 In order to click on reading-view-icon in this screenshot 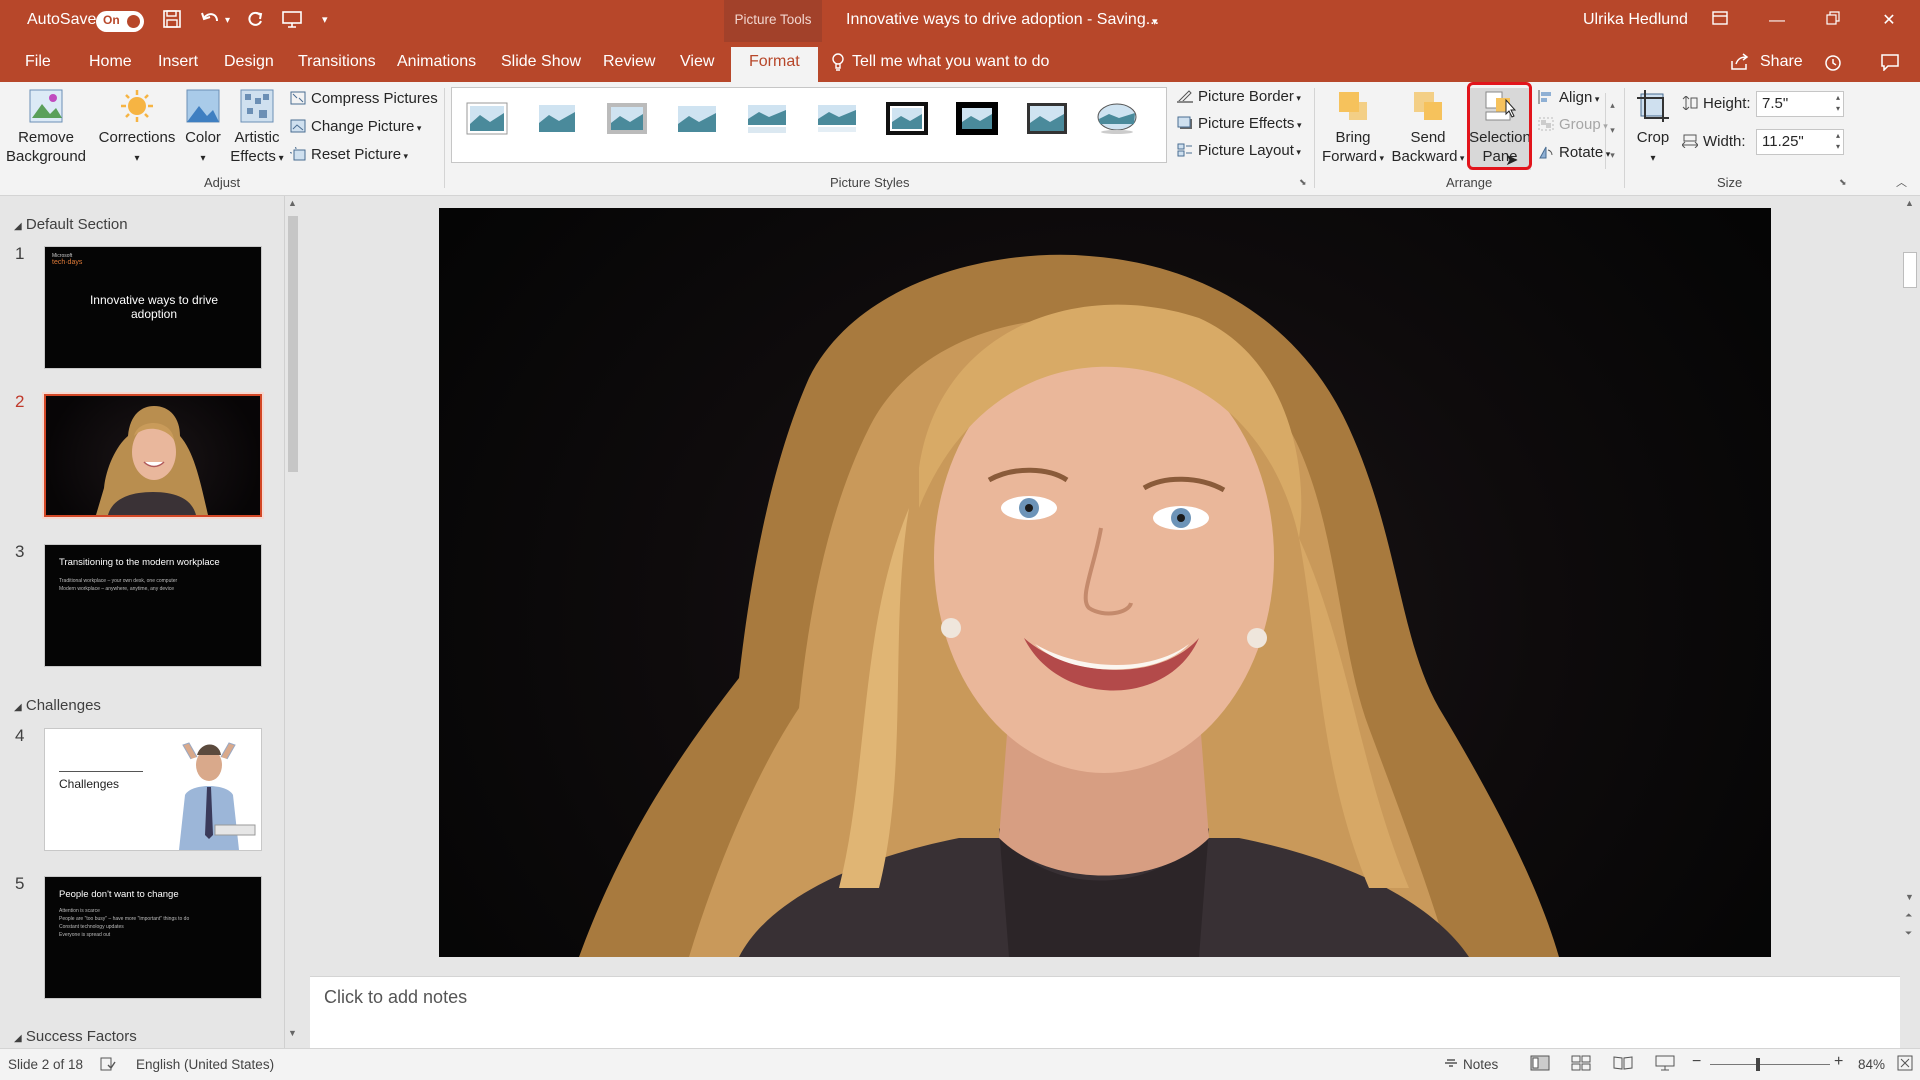, I will do `click(1623, 1064)`.